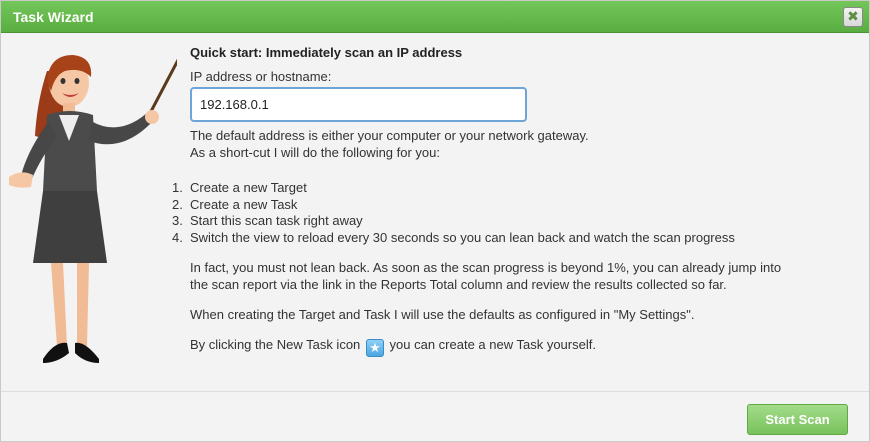 The image size is (870, 442). What do you see at coordinates (797, 419) in the screenshot?
I see `start-scan-button: Start Scan` at bounding box center [797, 419].